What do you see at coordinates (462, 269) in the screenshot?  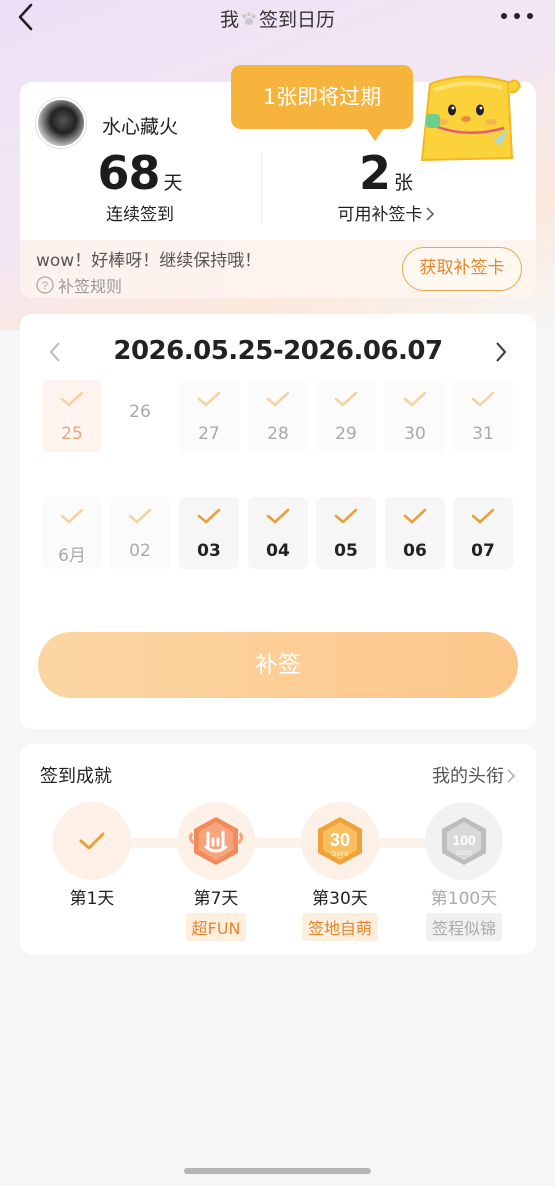 I see `get-makeup-card-button: 获取补签卡` at bounding box center [462, 269].